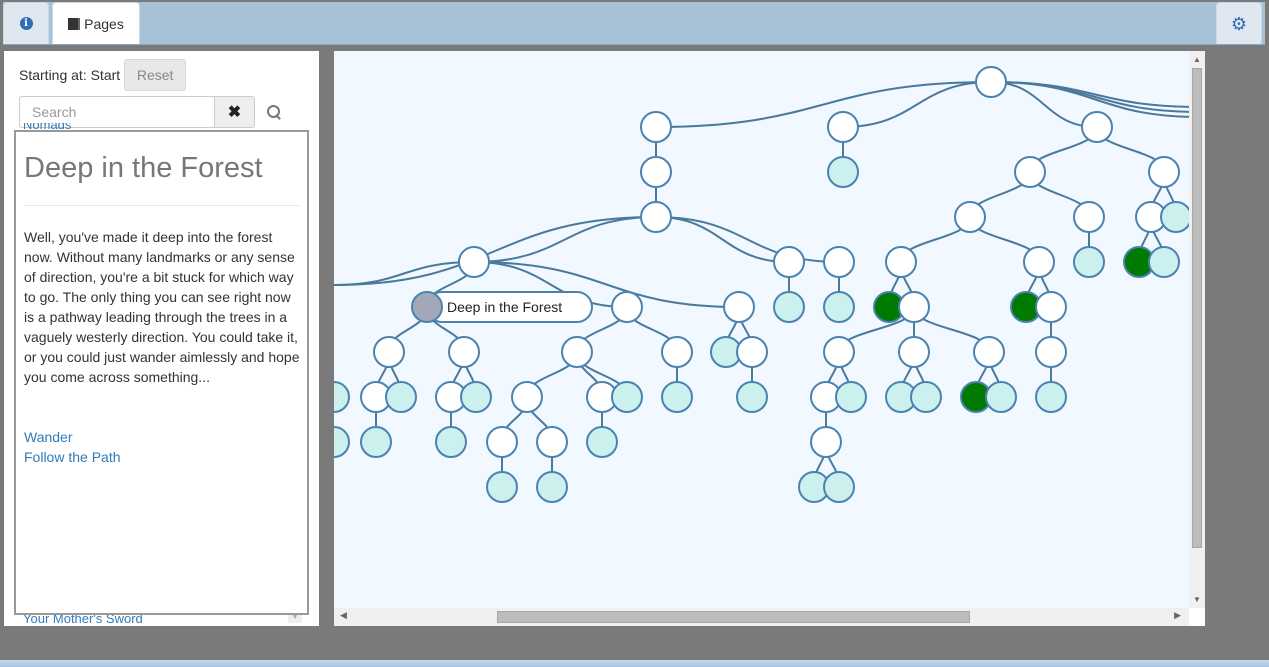 This screenshot has width=1269, height=667. Describe the element at coordinates (74, 23) in the screenshot. I see `book-icon` at that location.